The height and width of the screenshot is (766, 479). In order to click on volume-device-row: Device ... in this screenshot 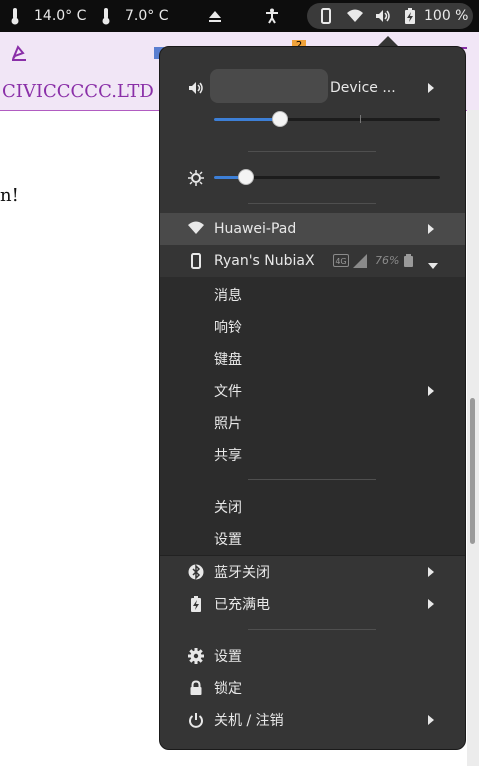, I will do `click(312, 86)`.